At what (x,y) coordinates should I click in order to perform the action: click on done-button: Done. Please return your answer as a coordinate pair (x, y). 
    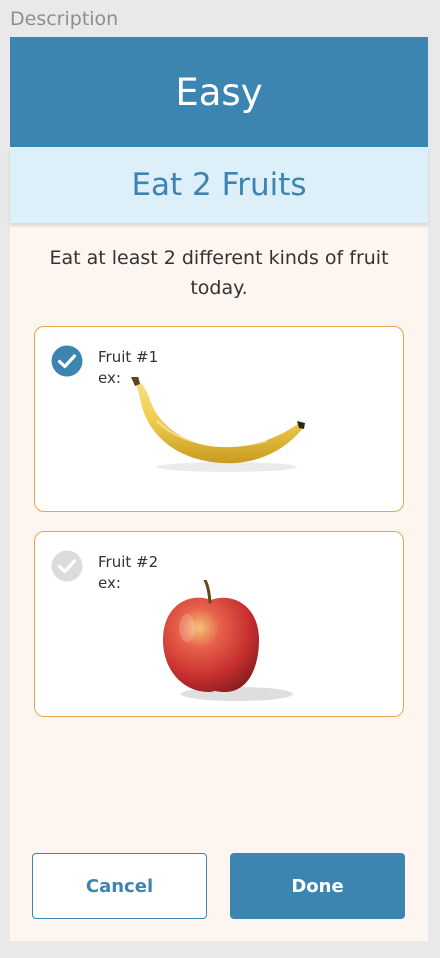
    Looking at the image, I should click on (317, 886).